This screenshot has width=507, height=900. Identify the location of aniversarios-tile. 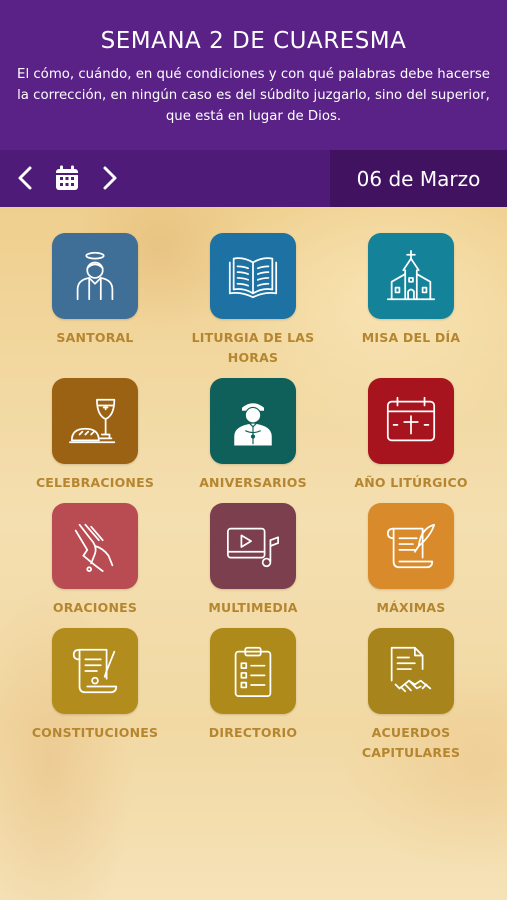
(253, 421).